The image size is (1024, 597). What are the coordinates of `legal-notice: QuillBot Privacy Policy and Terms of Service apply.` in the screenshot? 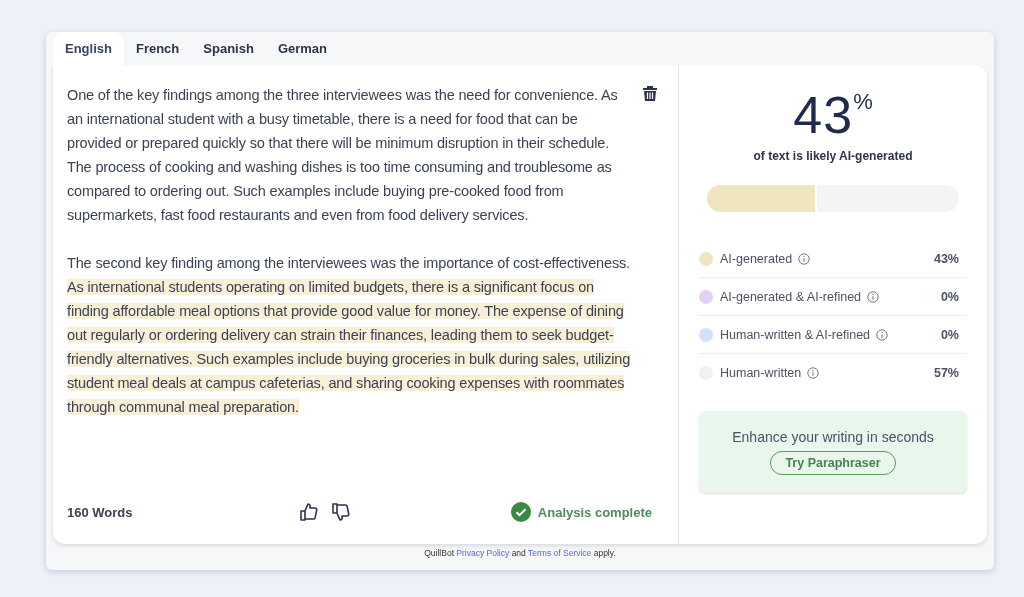 It's located at (520, 553).